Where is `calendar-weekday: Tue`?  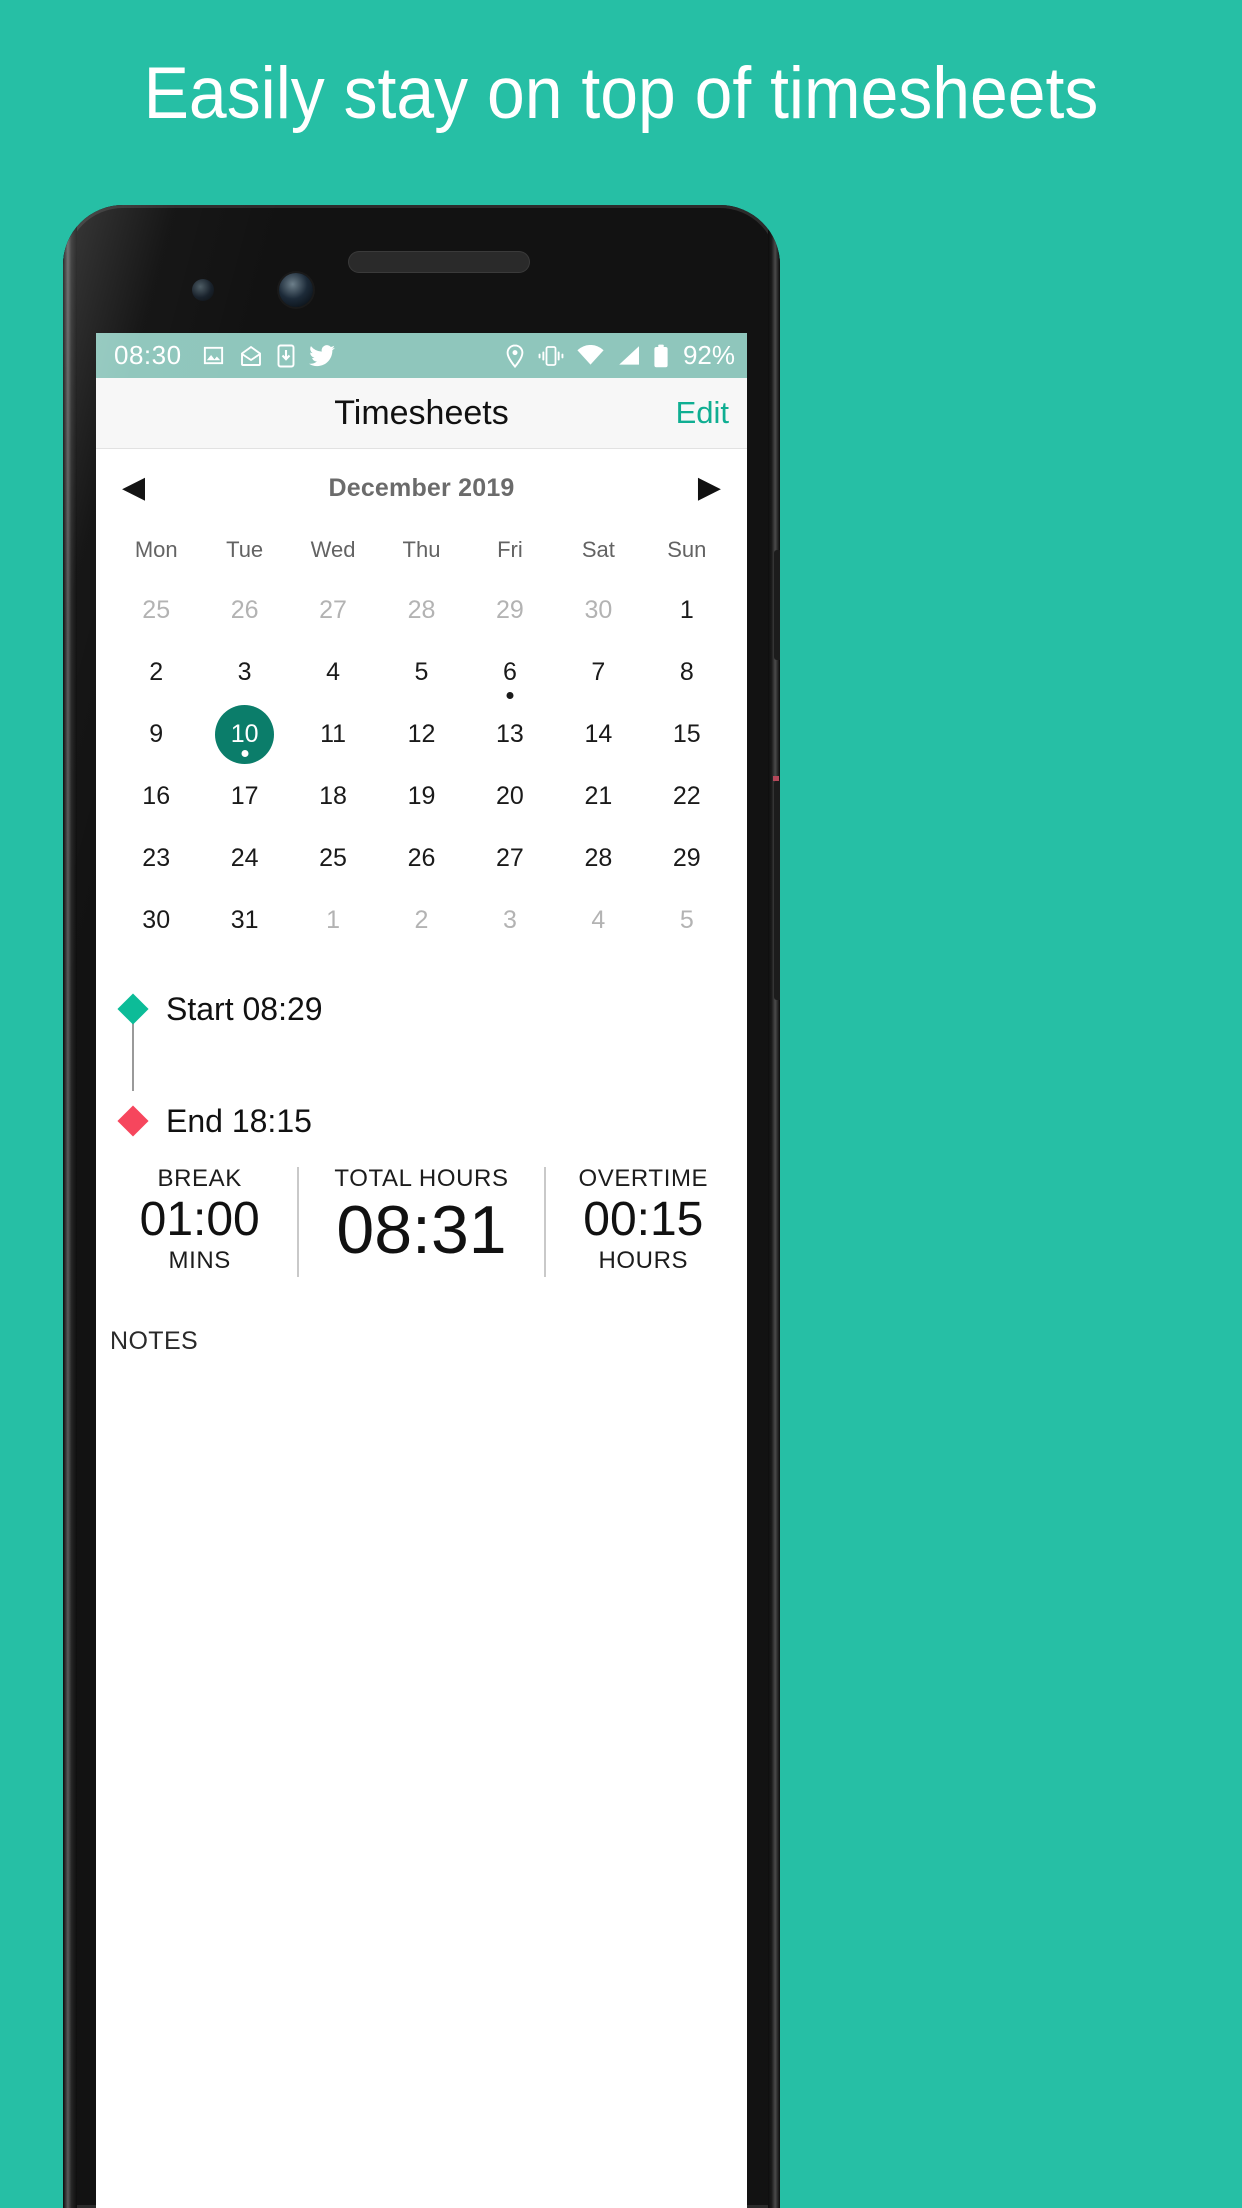 calendar-weekday: Tue is located at coordinates (245, 549).